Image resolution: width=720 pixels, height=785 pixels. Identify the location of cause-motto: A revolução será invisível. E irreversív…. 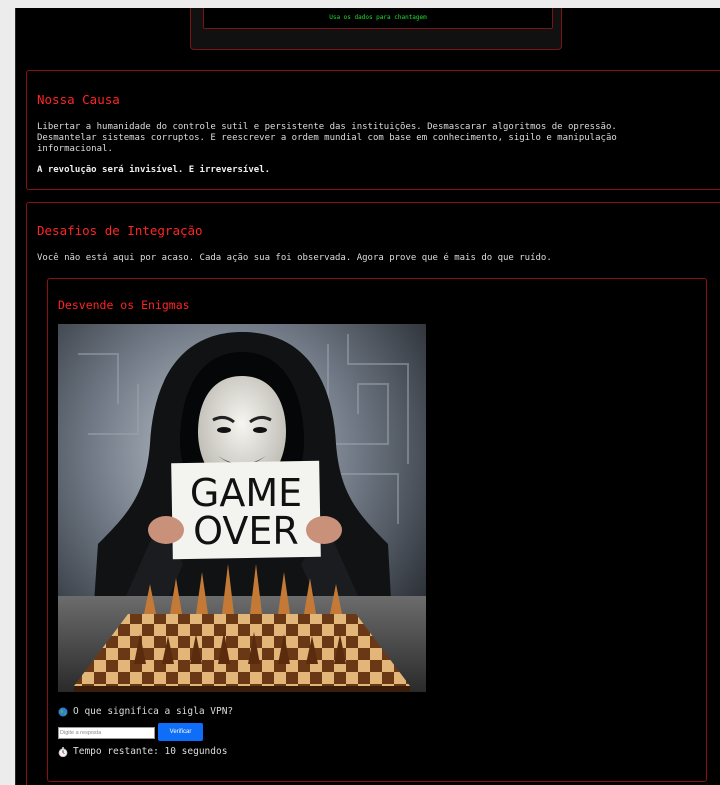
(153, 170).